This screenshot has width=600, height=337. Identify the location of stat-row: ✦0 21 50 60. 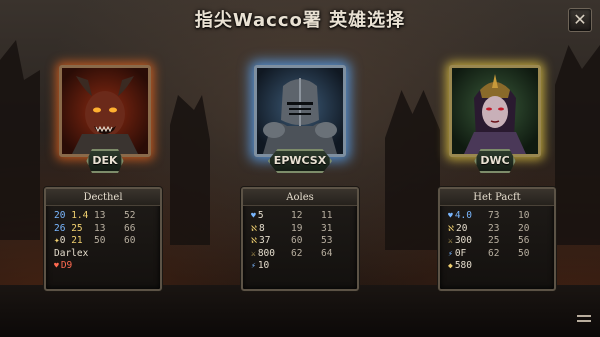
(95, 240).